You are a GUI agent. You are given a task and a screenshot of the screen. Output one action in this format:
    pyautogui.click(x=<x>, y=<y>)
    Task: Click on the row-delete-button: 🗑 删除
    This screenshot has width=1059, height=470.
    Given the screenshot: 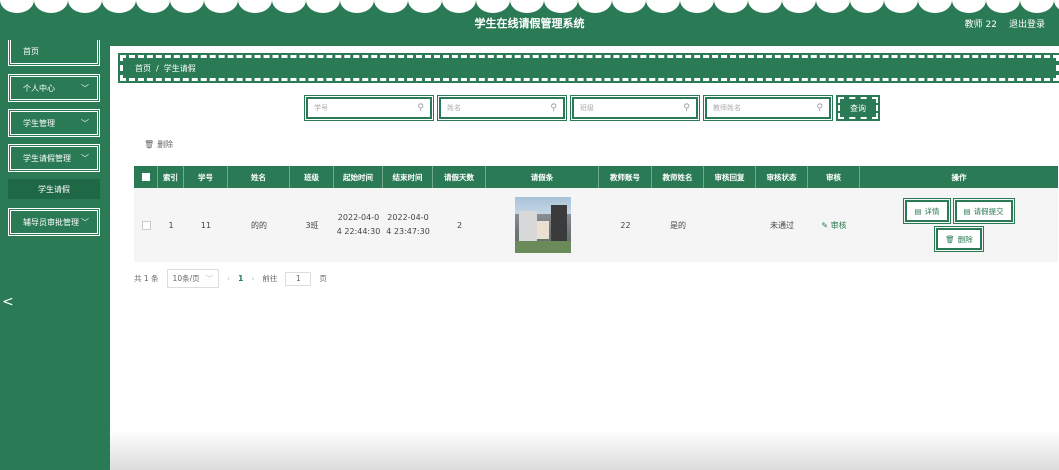 What is the action you would take?
    pyautogui.click(x=959, y=239)
    